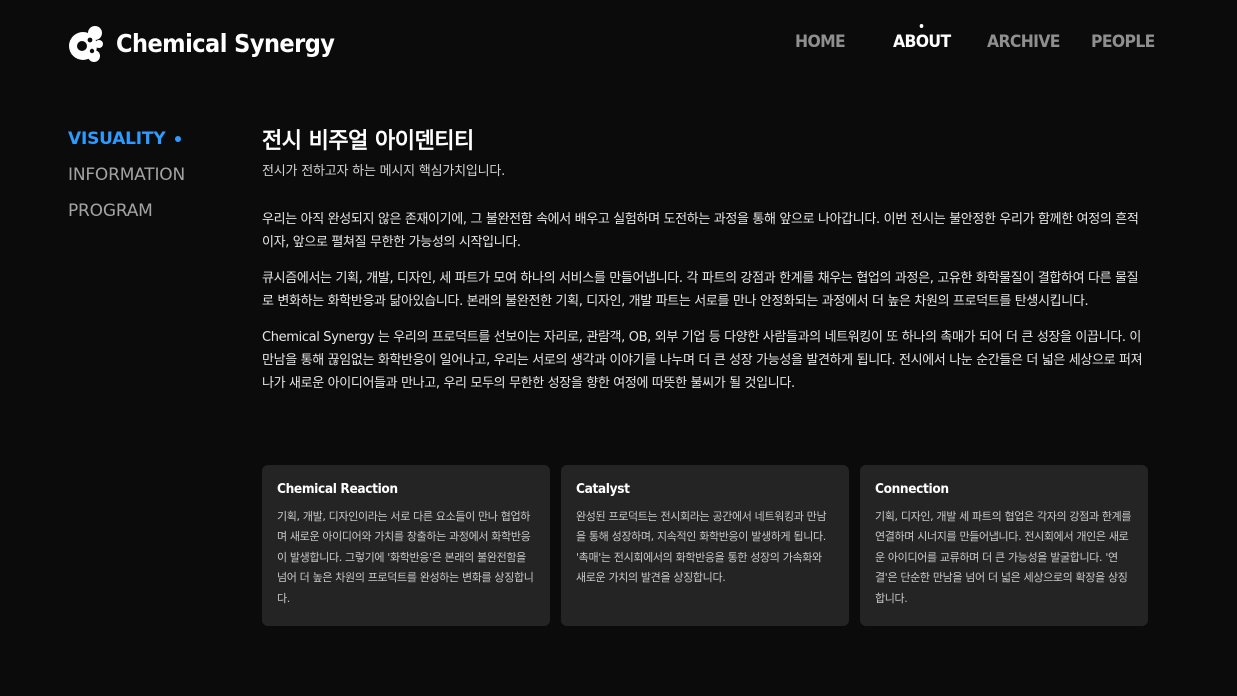 This screenshot has height=696, width=1237. What do you see at coordinates (337, 489) in the screenshot?
I see `card-title: Chemical Reaction` at bounding box center [337, 489].